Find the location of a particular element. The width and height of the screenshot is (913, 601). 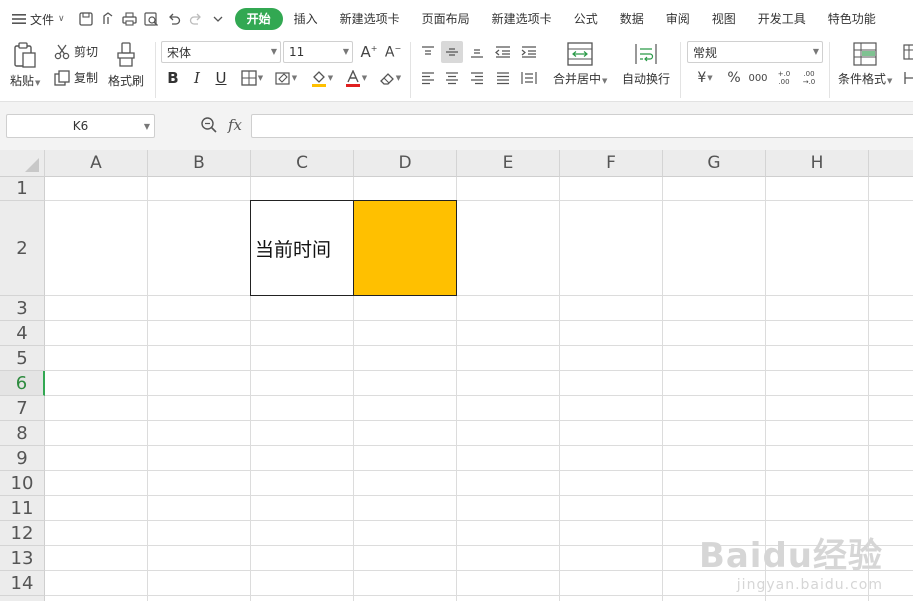

copy-button: 复制 is located at coordinates (76, 77).